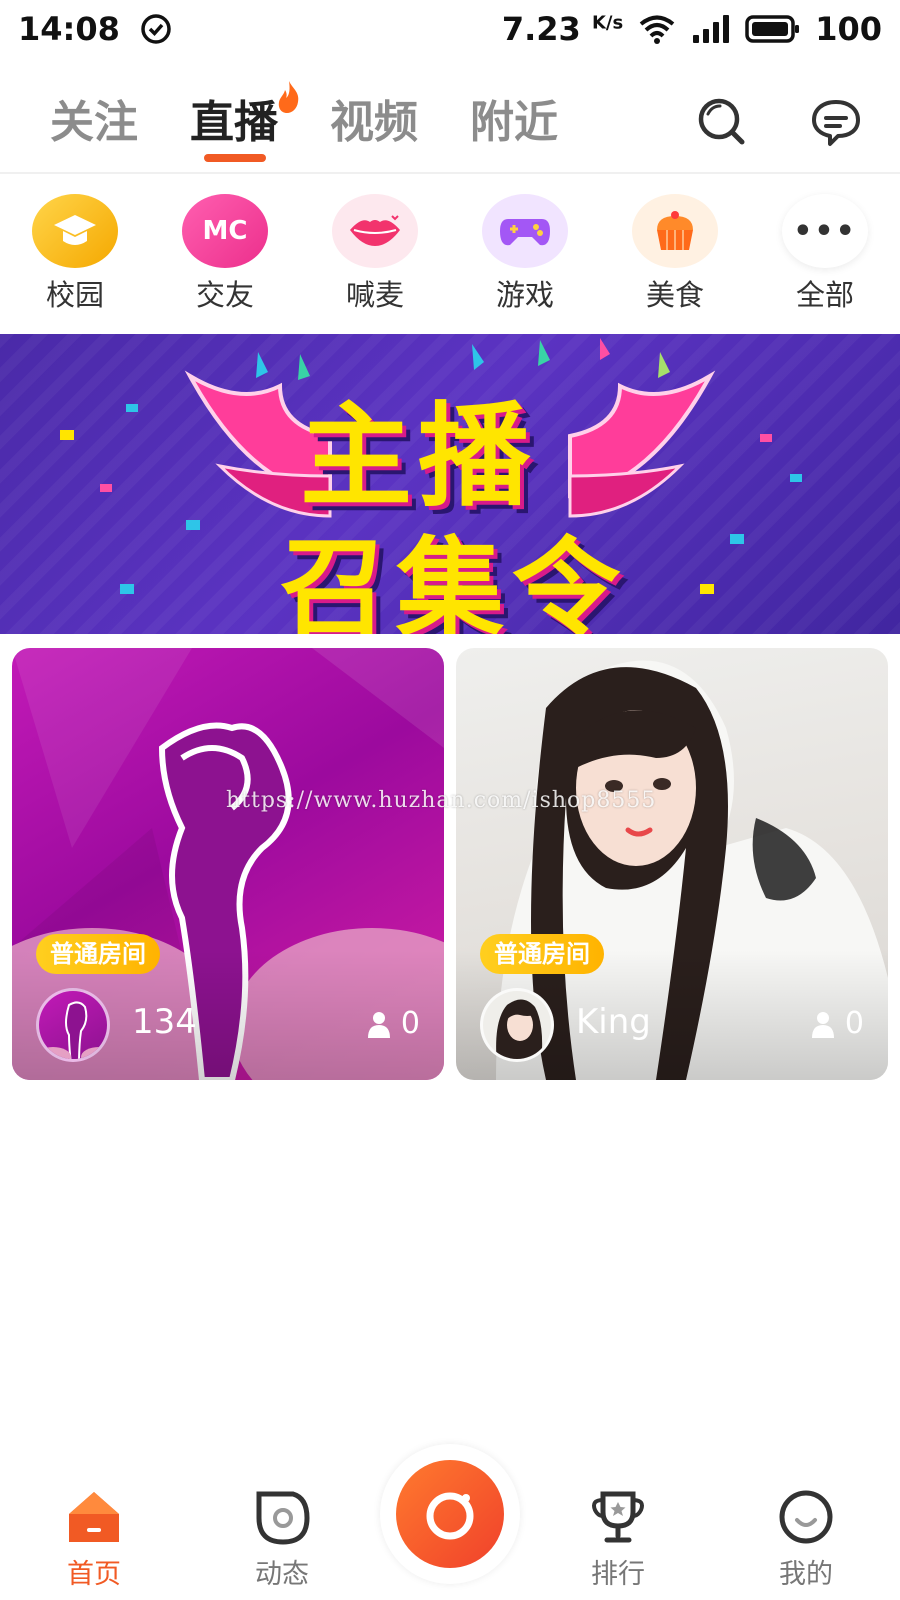 The width and height of the screenshot is (900, 1600). Describe the element at coordinates (524, 295) in the screenshot. I see `category-label: 游戏` at that location.